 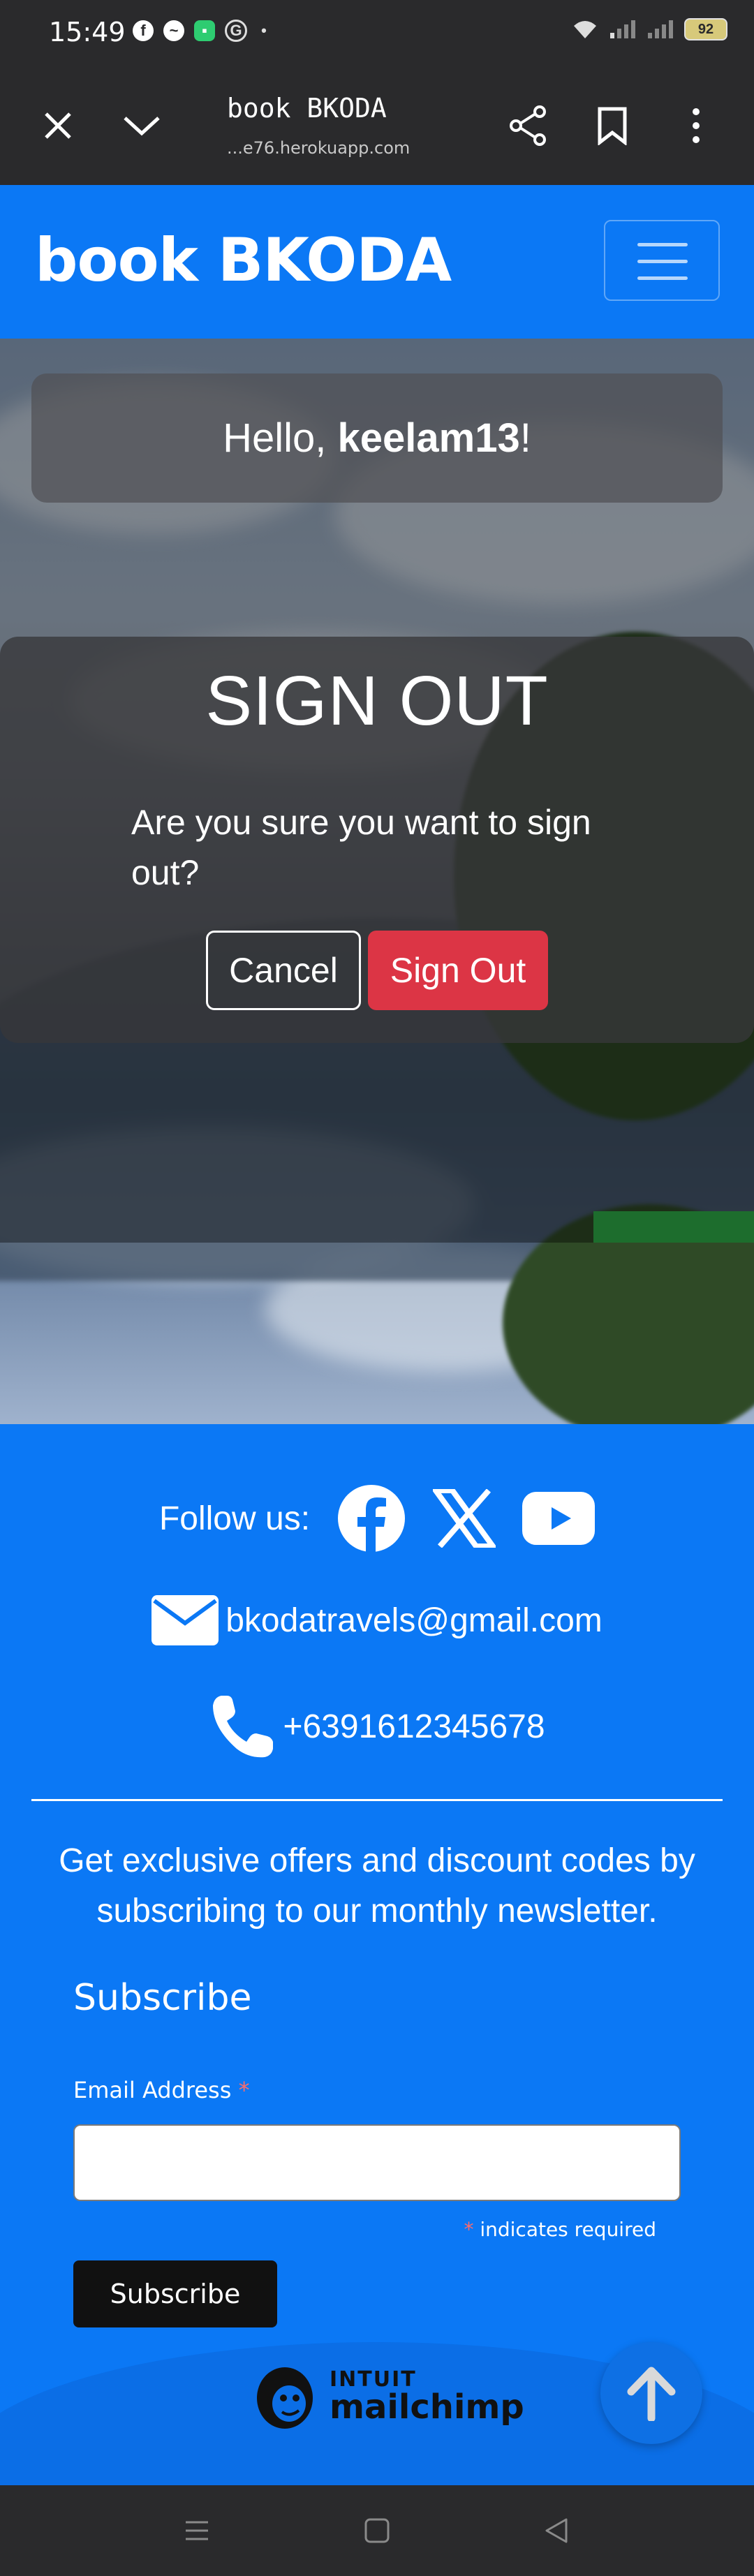 I want to click on mailchimp-text: mailchimp, so click(x=427, y=2407).